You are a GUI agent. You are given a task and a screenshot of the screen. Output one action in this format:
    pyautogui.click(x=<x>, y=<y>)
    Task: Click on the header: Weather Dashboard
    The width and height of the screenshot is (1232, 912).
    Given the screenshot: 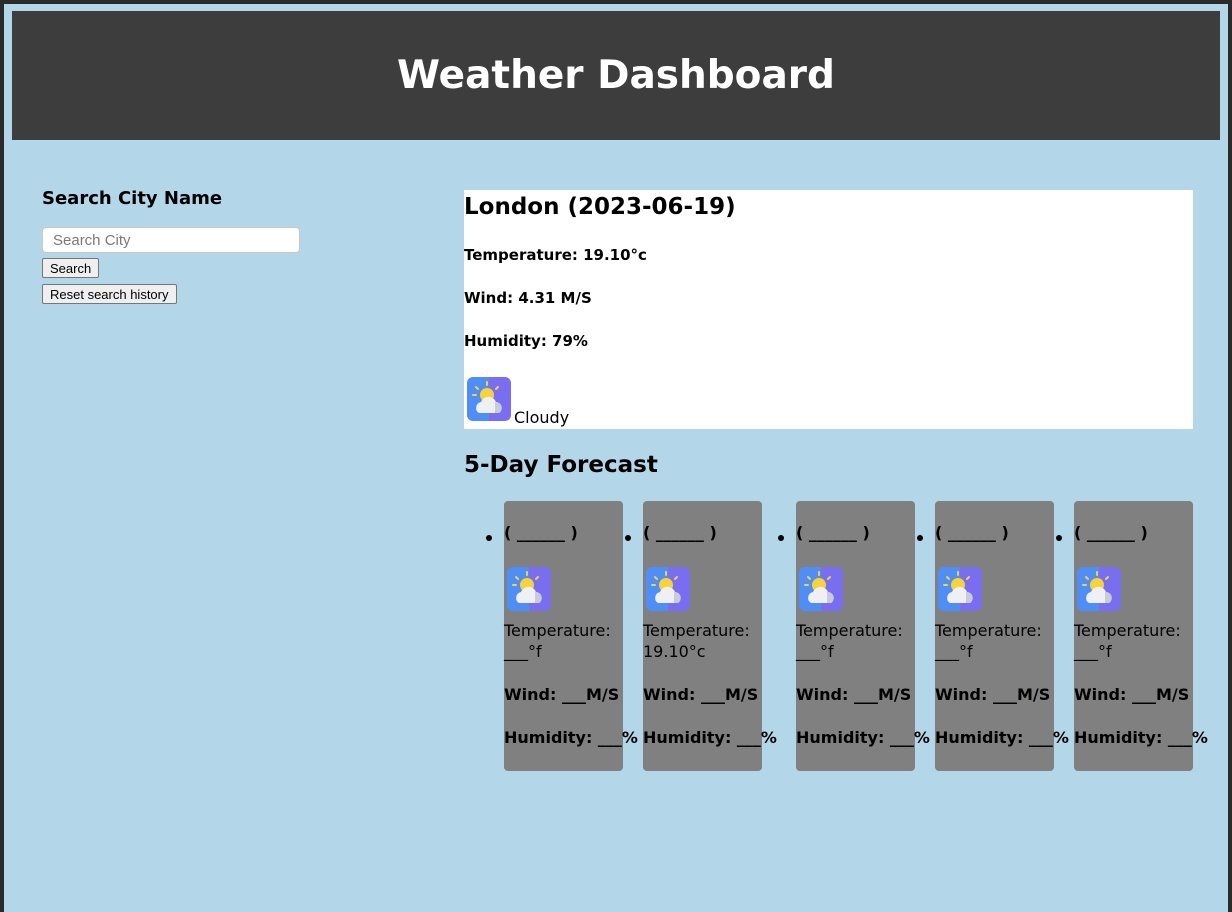 What is the action you would take?
    pyautogui.click(x=616, y=75)
    